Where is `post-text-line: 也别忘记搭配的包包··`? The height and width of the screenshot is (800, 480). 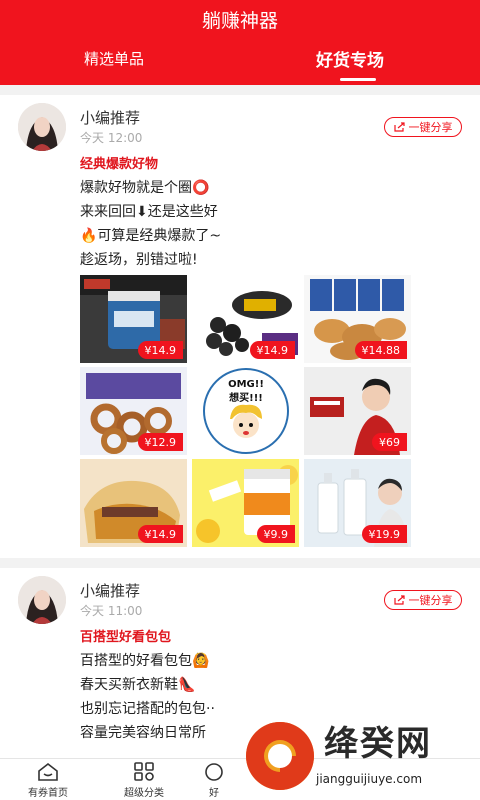
post-text-line: 也别忘记搭配的包包·· is located at coordinates (147, 709).